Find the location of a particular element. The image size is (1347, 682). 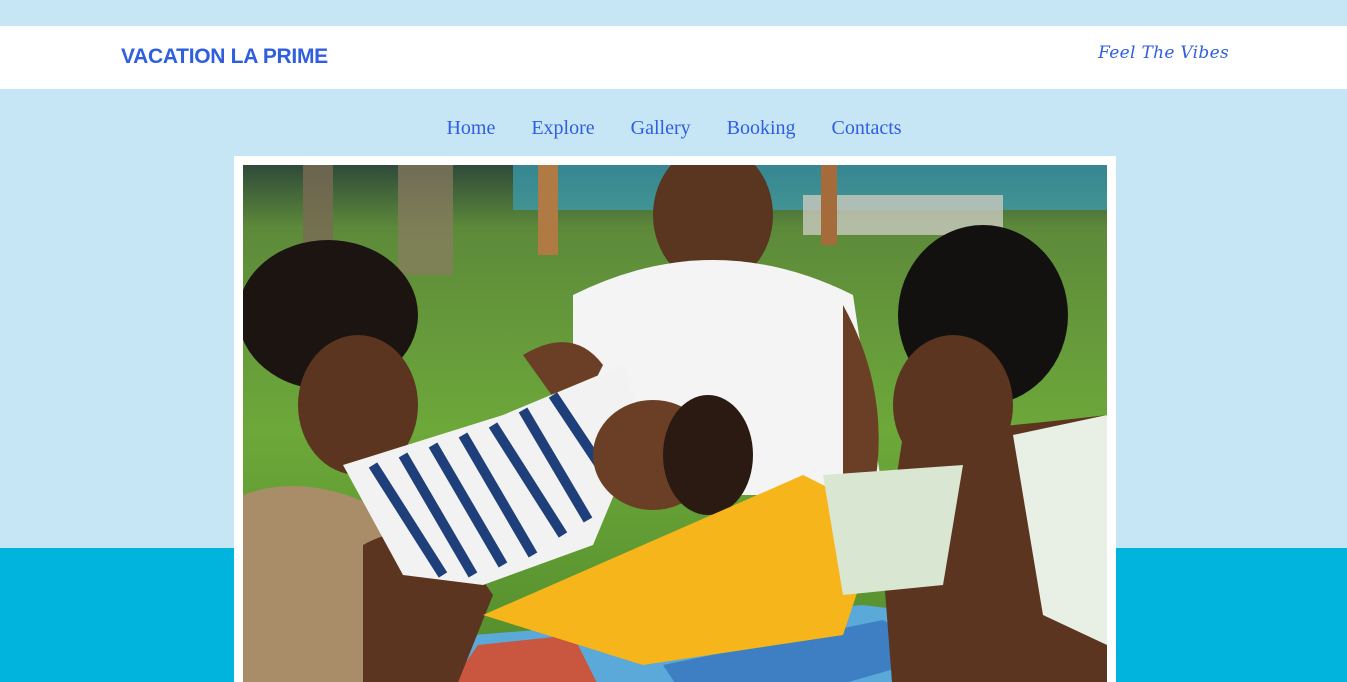

nav-gallery-link: Gallery is located at coordinates (661, 128).